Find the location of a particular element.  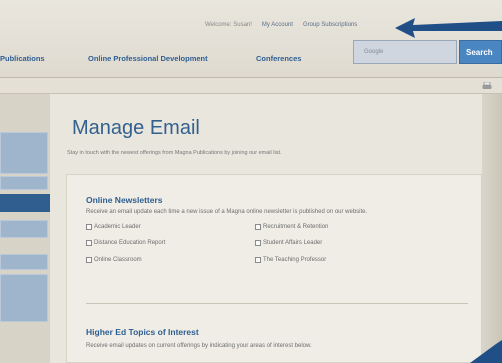

callout-arrow-icon is located at coordinates (448, 28).